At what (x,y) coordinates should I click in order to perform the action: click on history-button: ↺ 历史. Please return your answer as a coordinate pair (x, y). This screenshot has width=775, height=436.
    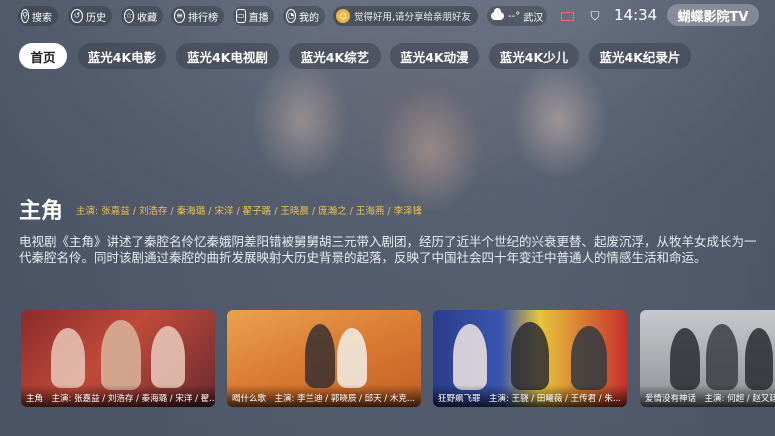
    Looking at the image, I should click on (90, 16).